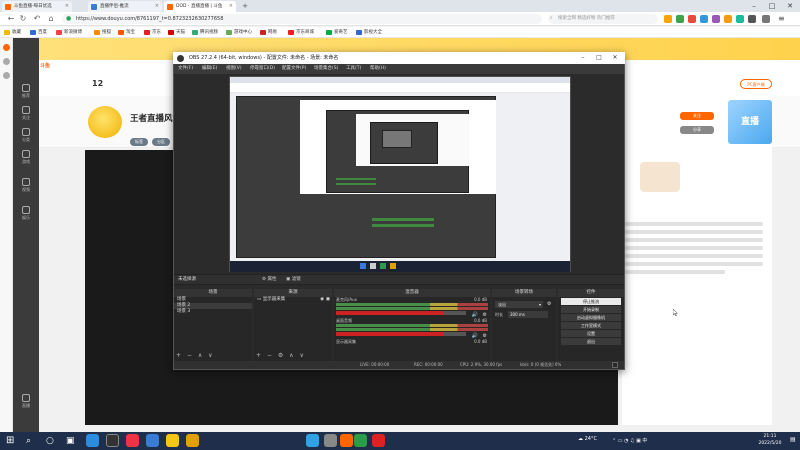 Image resolution: width=800 pixels, height=450 pixels. What do you see at coordinates (152, 32) in the screenshot?
I see `bookmark-item: 京东` at bounding box center [152, 32].